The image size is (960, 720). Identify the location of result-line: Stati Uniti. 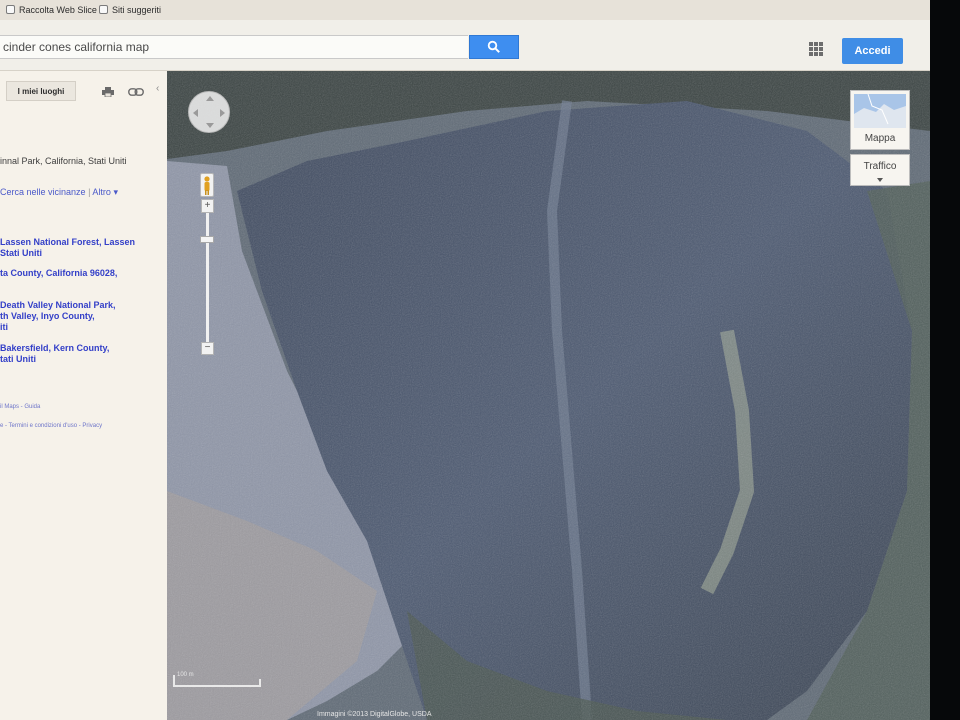
(21, 253).